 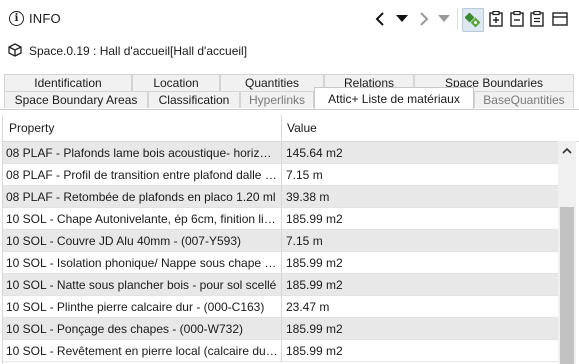 I want to click on tab-space-boundary-areas: Space Boundary Areas, so click(x=76, y=99).